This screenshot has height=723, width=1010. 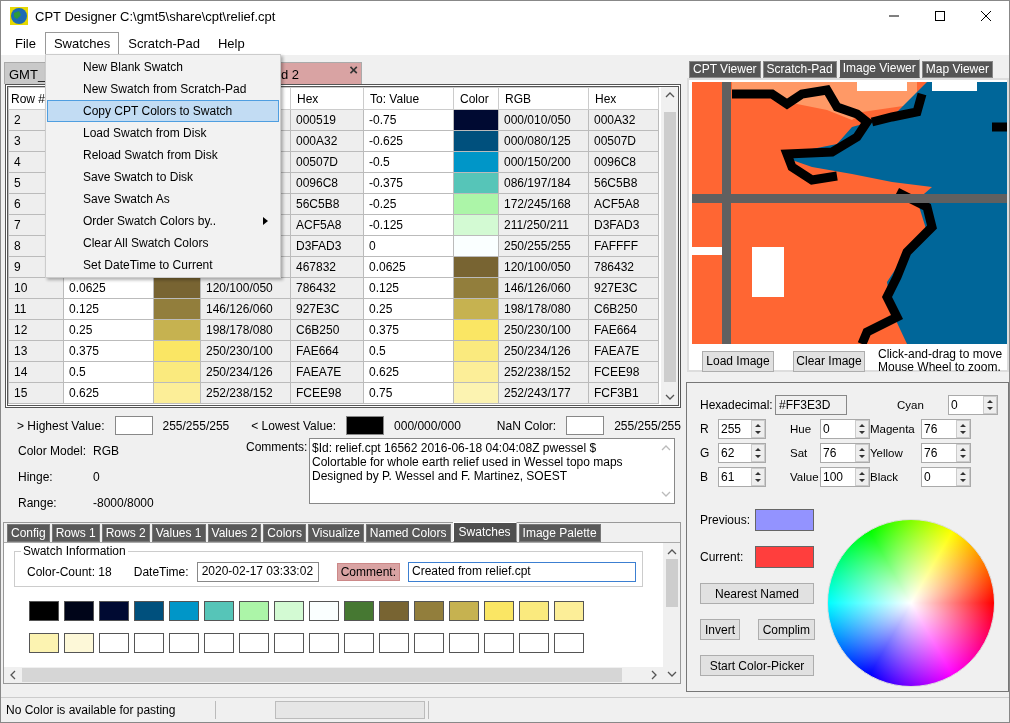 What do you see at coordinates (13, 675) in the screenshot?
I see `scroll-left-icon` at bounding box center [13, 675].